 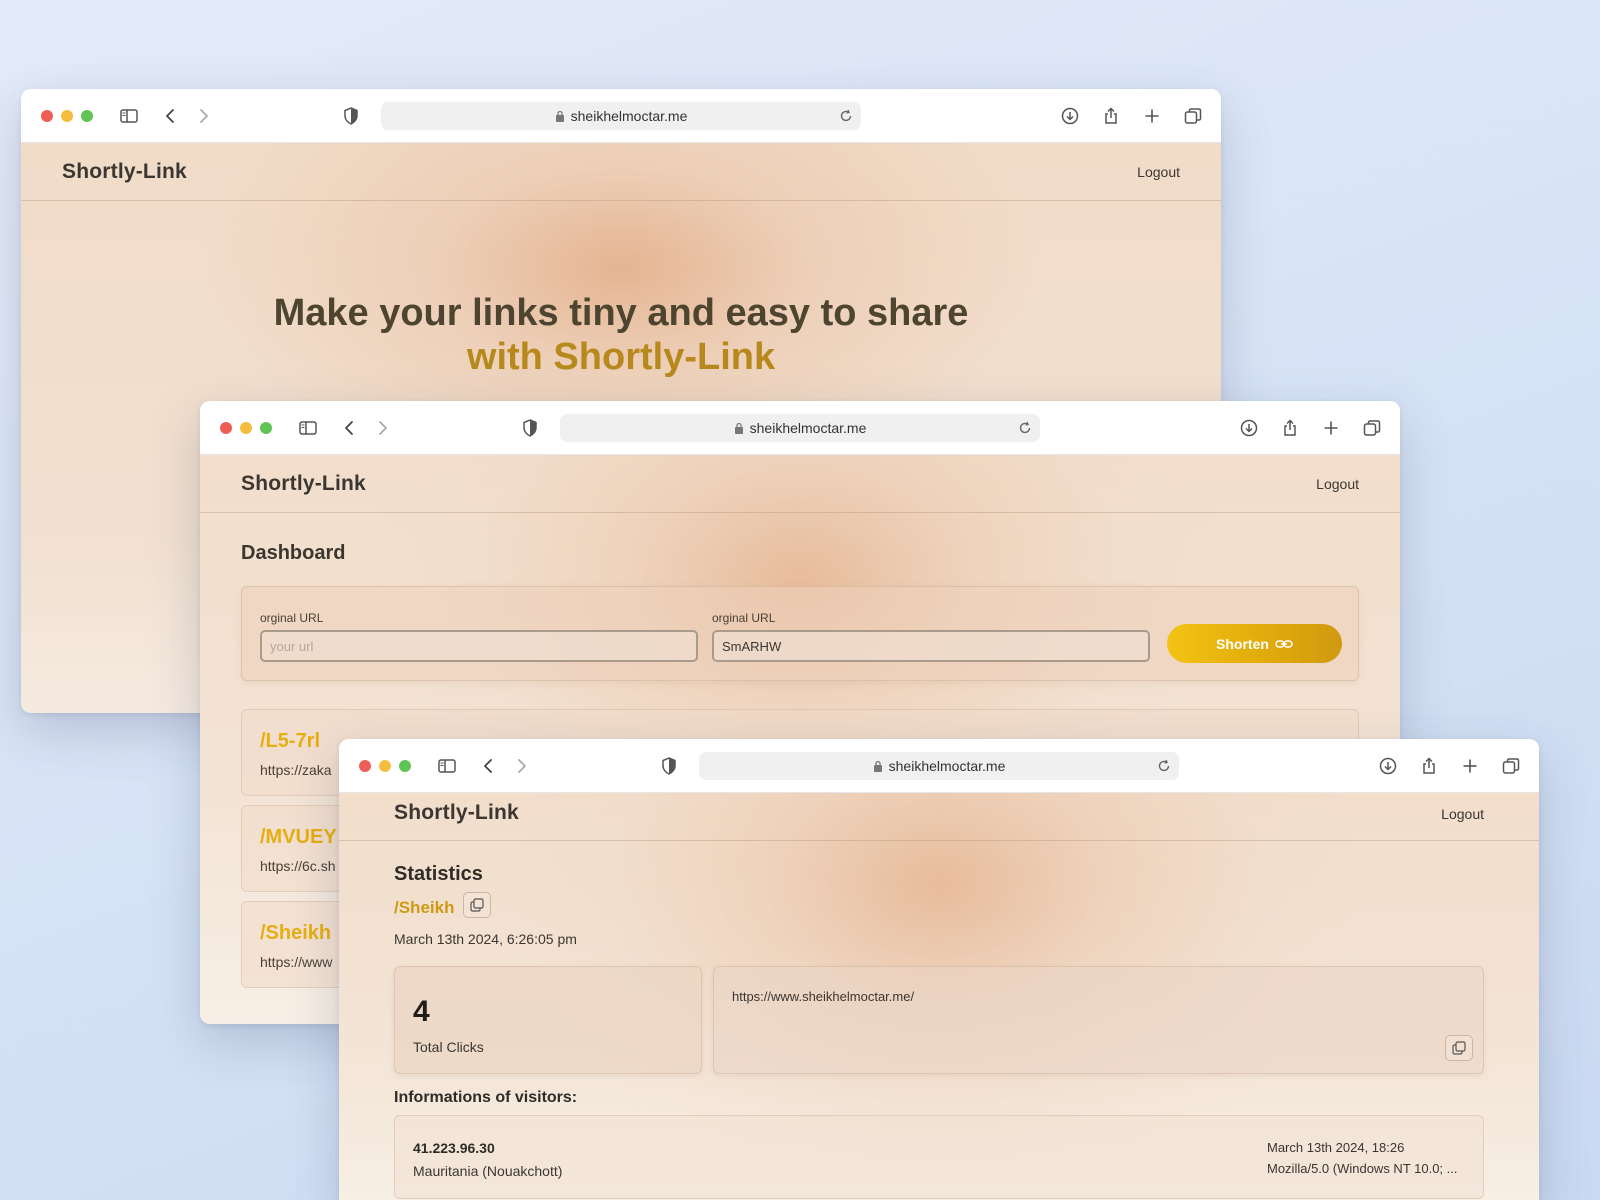 What do you see at coordinates (931, 646) in the screenshot?
I see `alias-input` at bounding box center [931, 646].